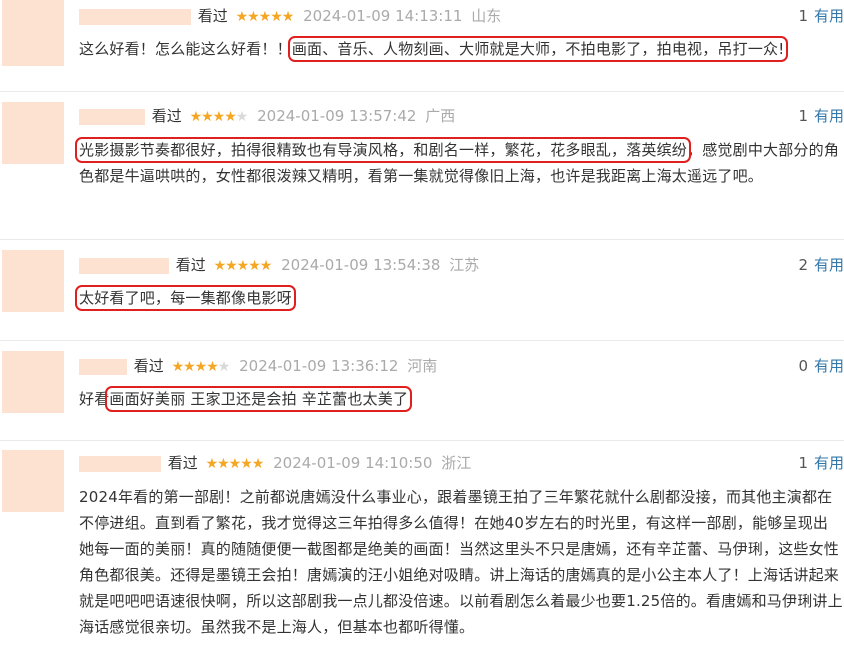 This screenshot has width=844, height=656. What do you see at coordinates (361, 265) in the screenshot?
I see `review-time: 2024-01-09 13:54:38` at bounding box center [361, 265].